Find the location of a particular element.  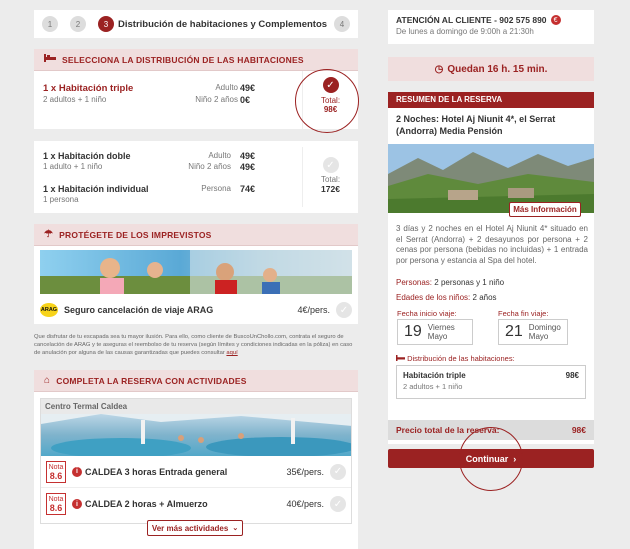

tag-icon: ⌂ is located at coordinates (47, 380).